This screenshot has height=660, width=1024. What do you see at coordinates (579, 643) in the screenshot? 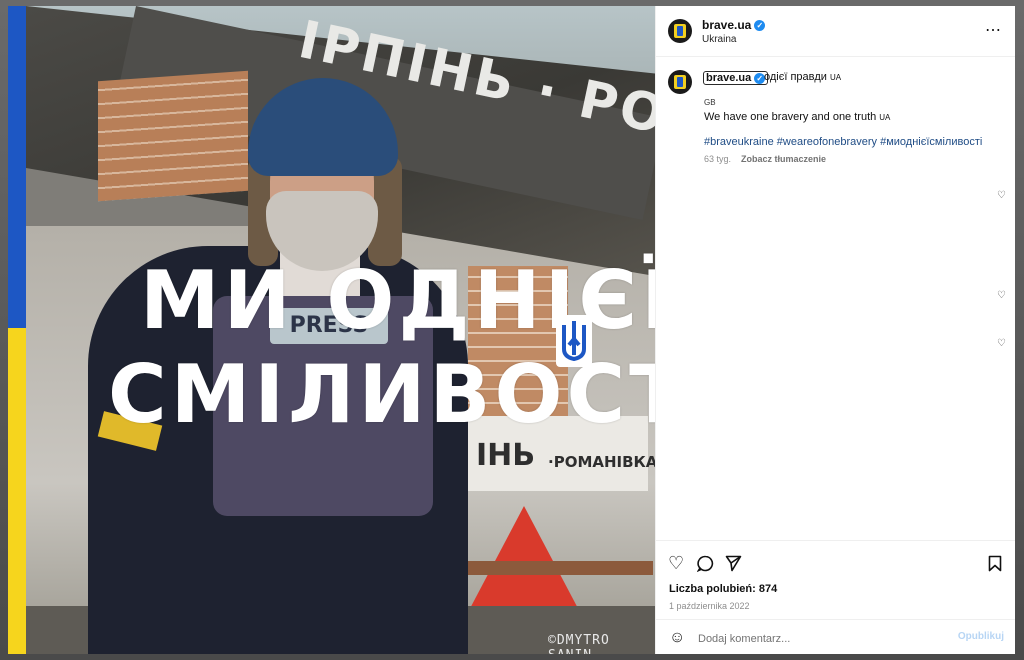
I see `photo-credit: ©DMYTRO SANIN` at bounding box center [579, 643].